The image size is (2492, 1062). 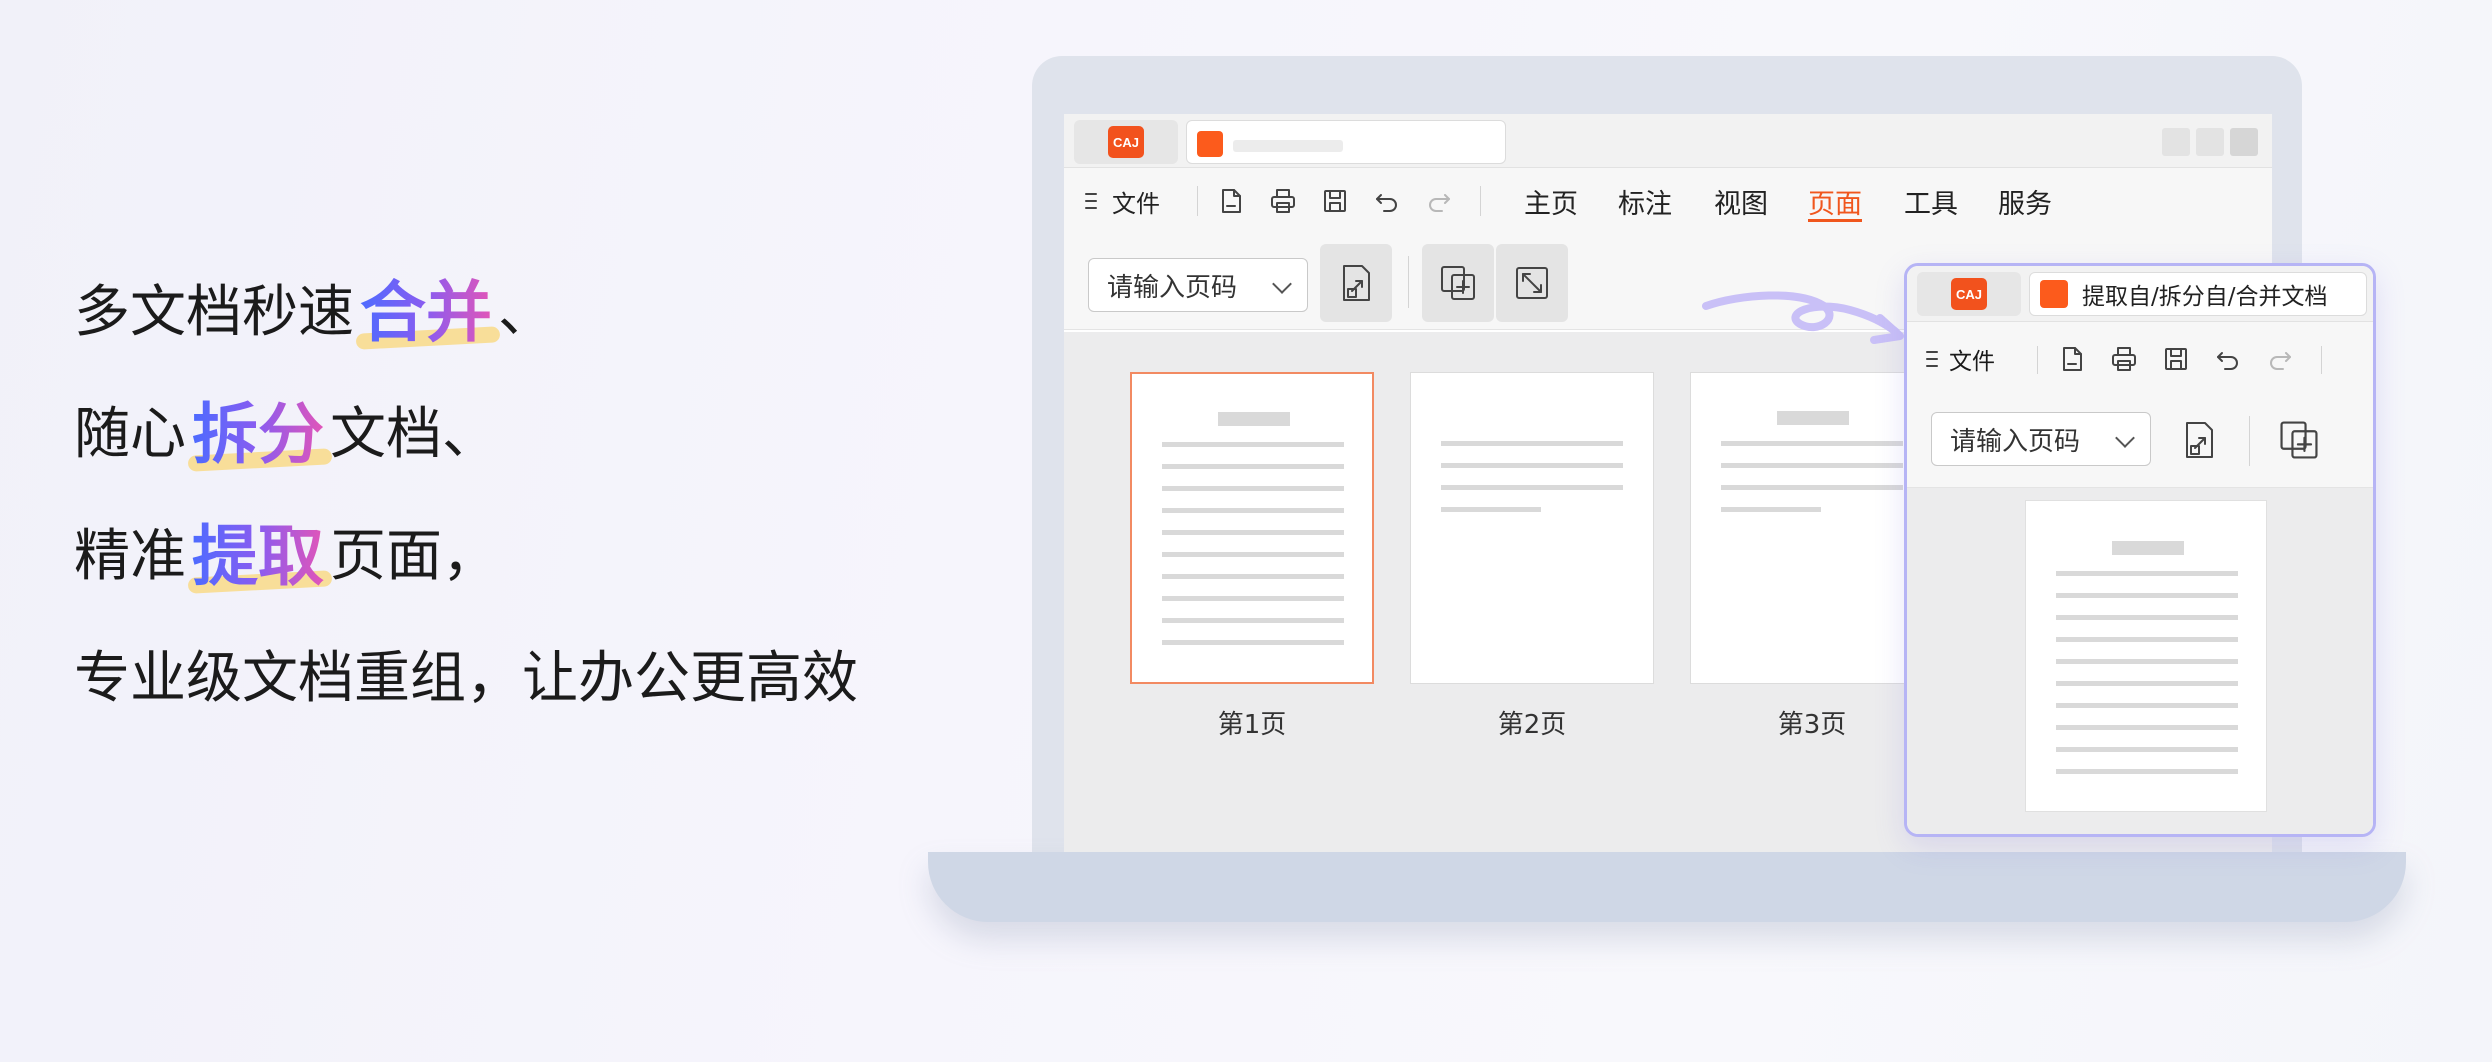 I want to click on laptop-base, so click(x=1667, y=887).